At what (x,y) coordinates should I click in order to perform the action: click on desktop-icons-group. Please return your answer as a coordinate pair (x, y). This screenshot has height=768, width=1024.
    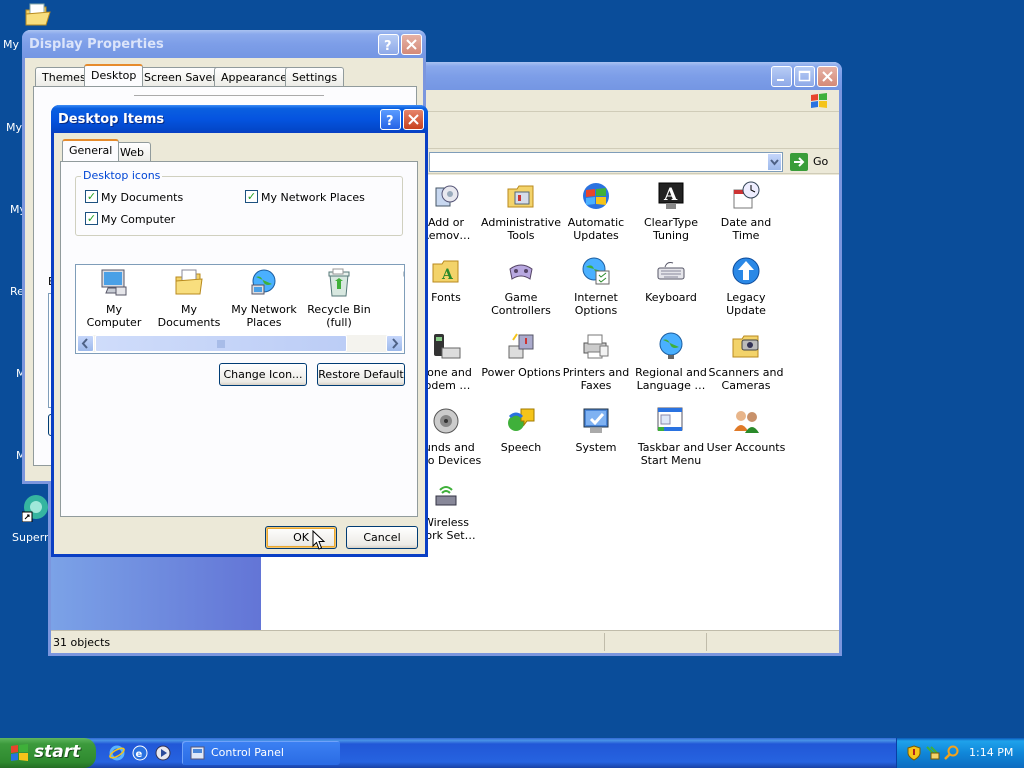
    Looking at the image, I should click on (239, 206).